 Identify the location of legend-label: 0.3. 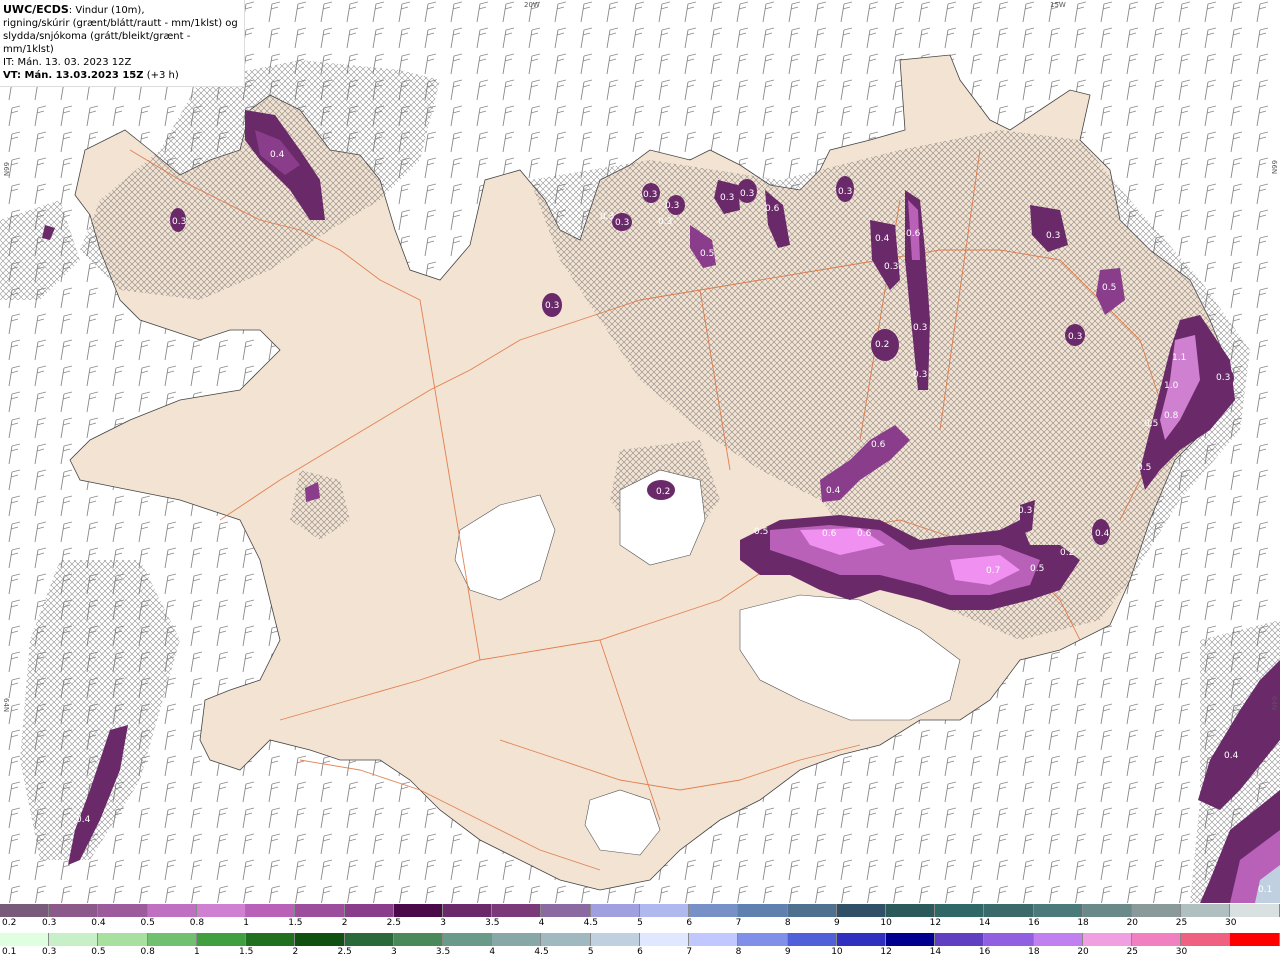
(49, 923).